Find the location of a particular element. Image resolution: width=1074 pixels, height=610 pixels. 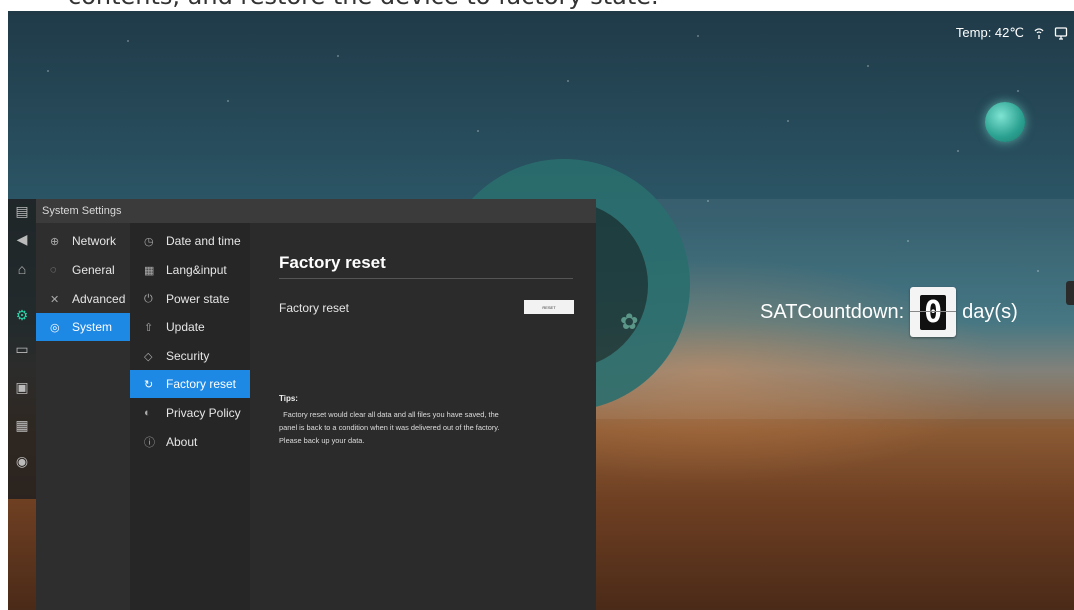

palette-icon: ◌ is located at coordinates (53, 270).